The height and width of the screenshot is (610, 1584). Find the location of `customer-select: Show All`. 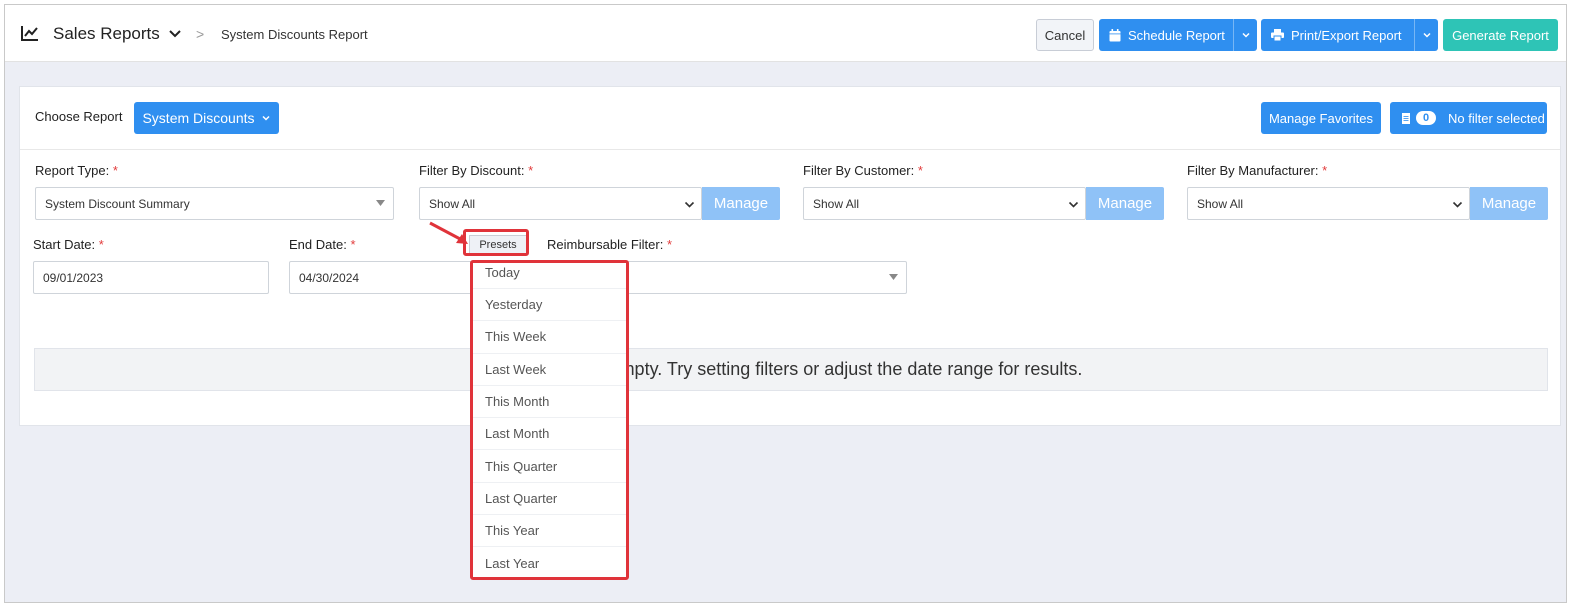

customer-select: Show All is located at coordinates (944, 203).